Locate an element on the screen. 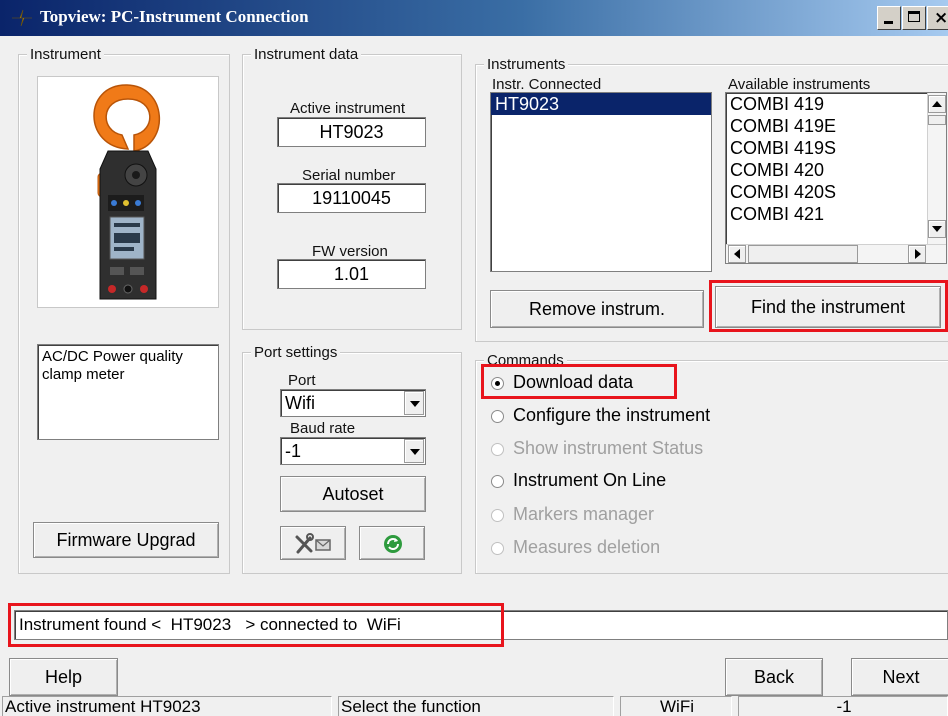 The height and width of the screenshot is (716, 948). serial-number-field: 19110045 is located at coordinates (351, 198).